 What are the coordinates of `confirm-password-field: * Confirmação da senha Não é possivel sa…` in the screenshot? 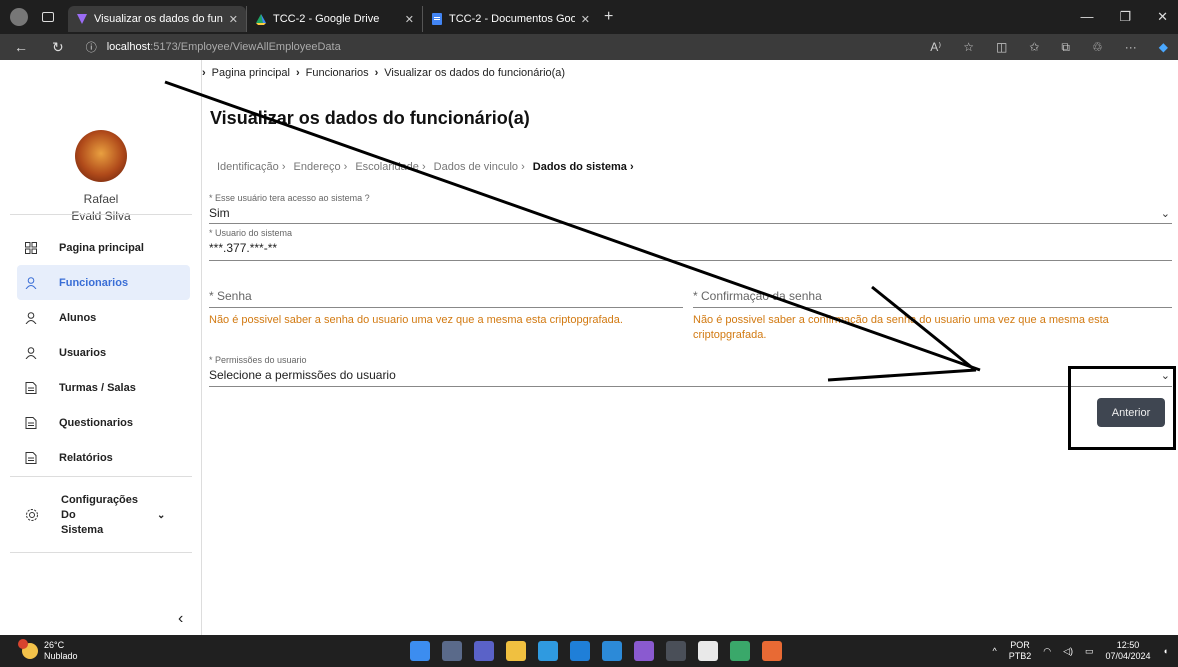 It's located at (932, 316).